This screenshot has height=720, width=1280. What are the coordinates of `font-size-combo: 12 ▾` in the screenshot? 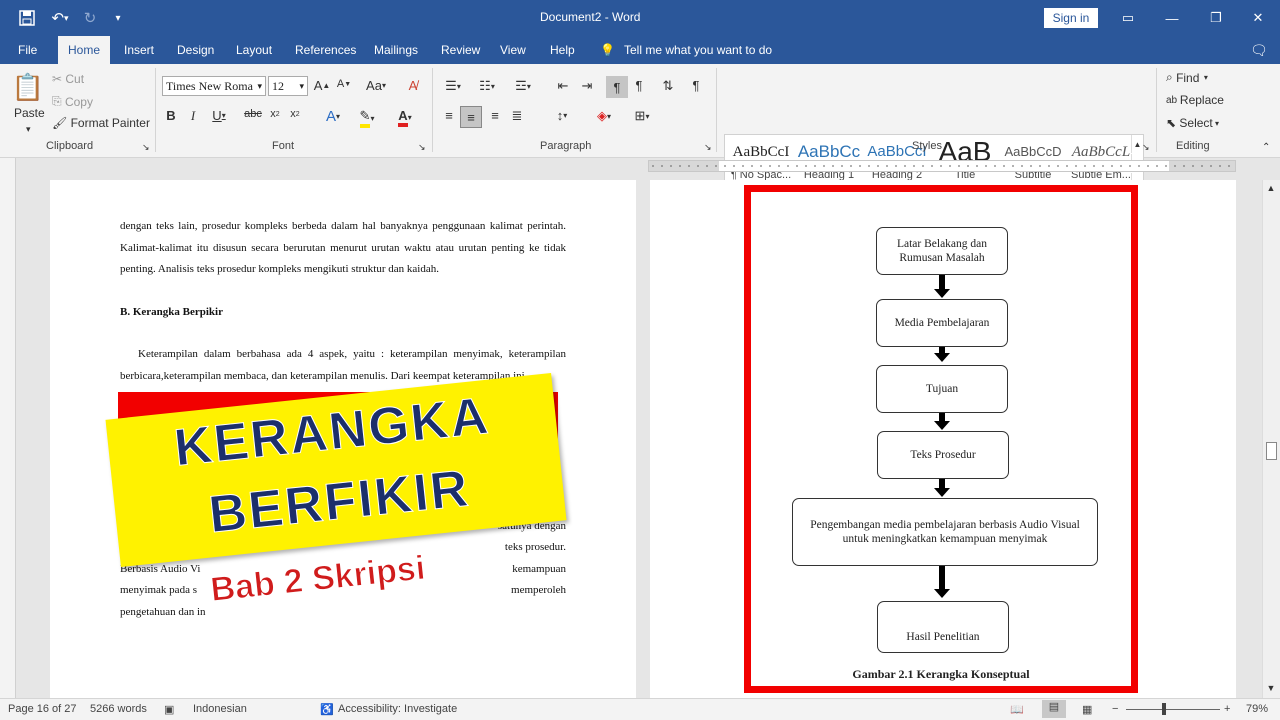 It's located at (288, 86).